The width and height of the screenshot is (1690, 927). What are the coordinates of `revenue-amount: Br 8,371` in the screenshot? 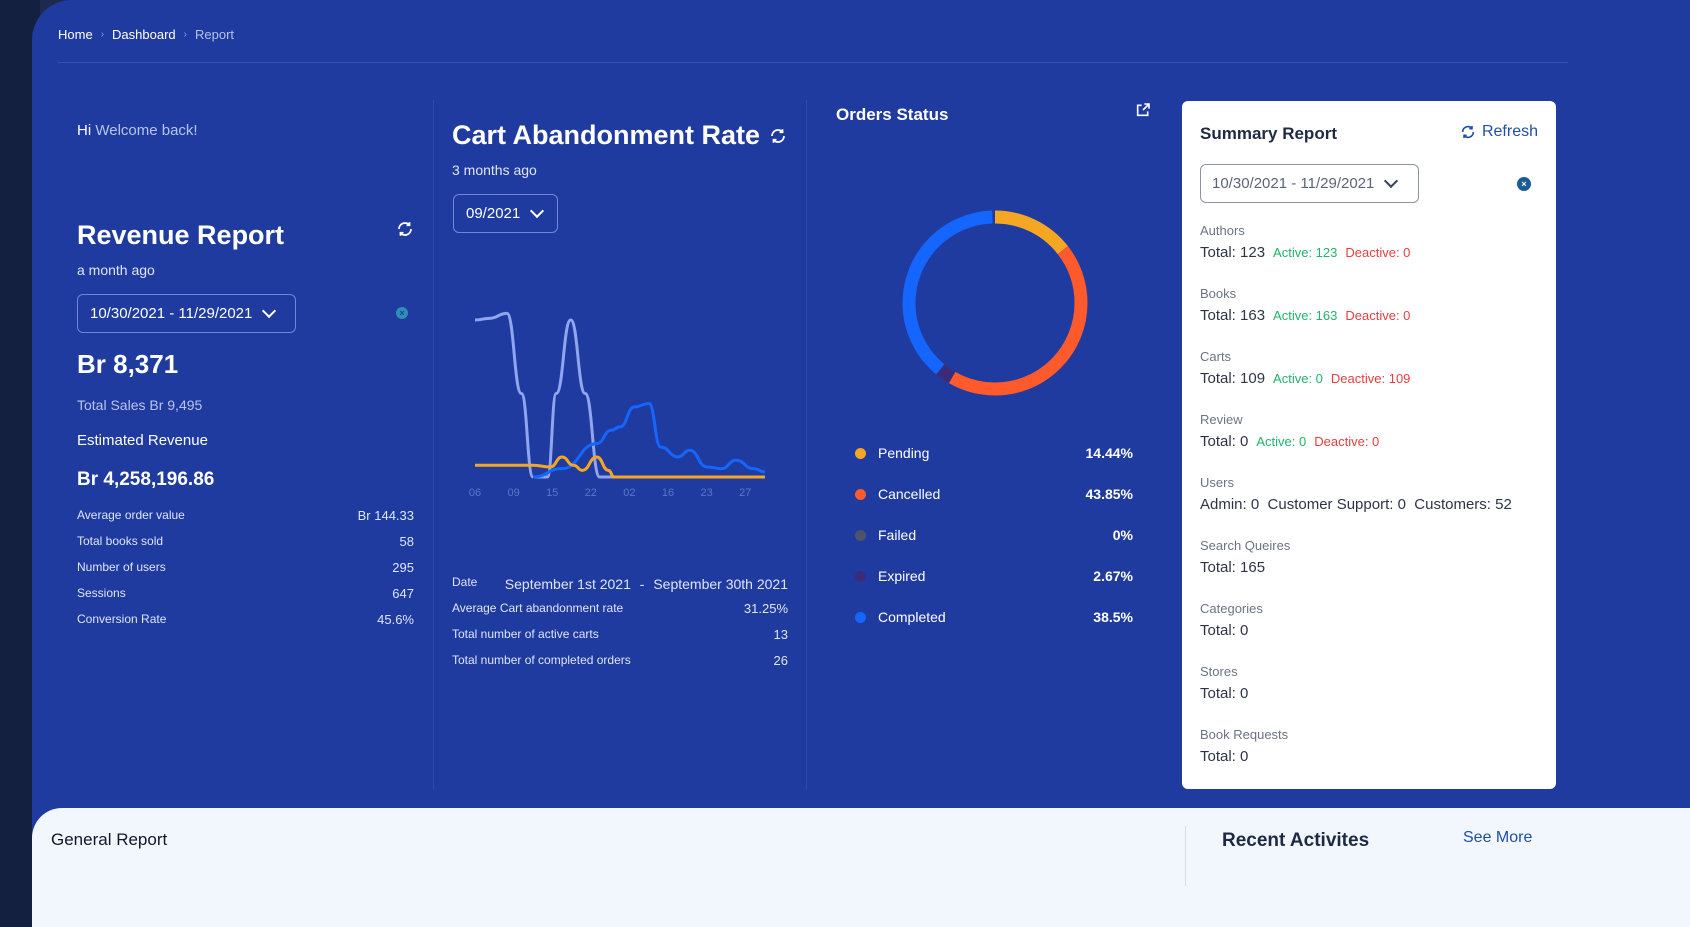 It's located at (128, 364).